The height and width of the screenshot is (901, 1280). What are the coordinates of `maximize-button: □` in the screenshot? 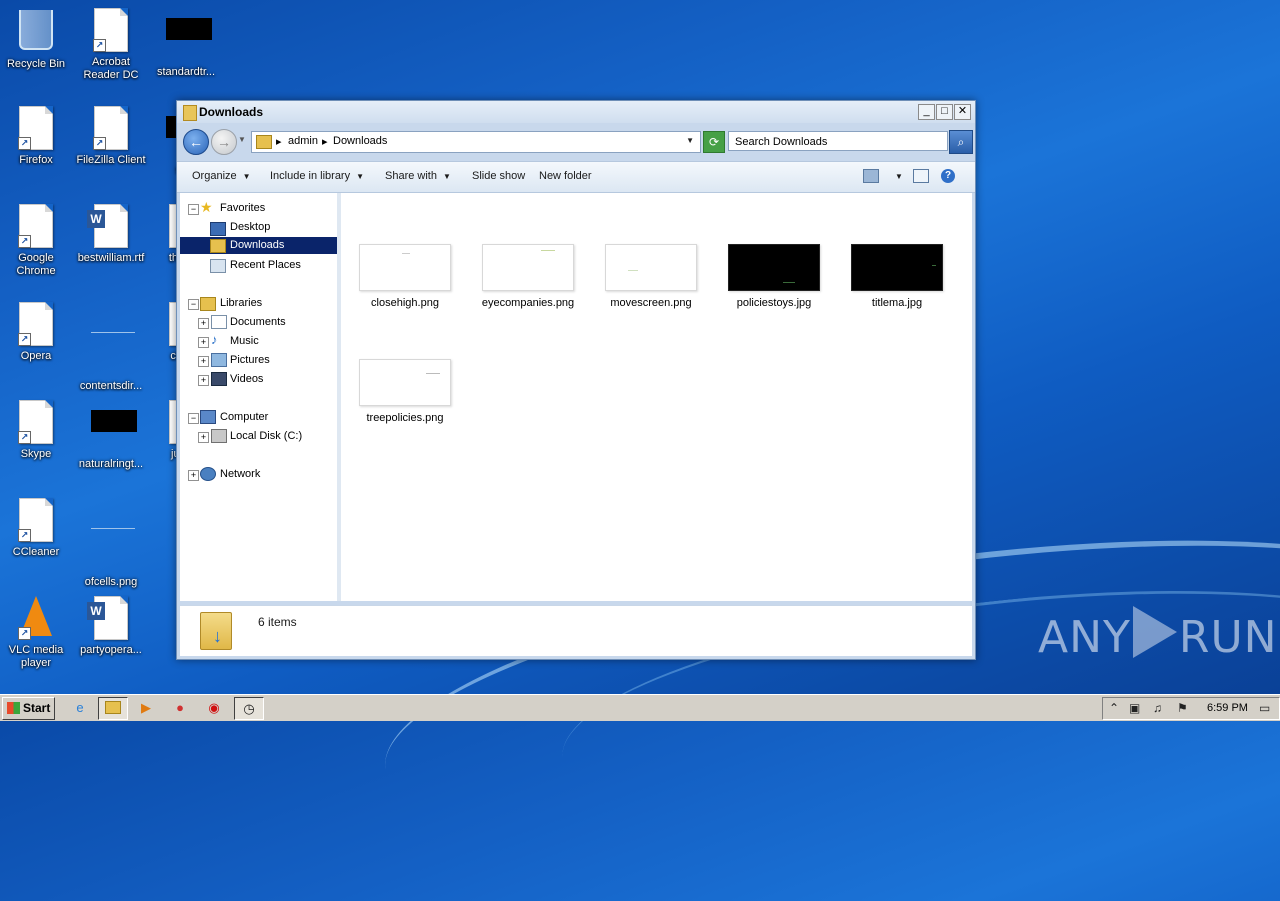 It's located at (944, 112).